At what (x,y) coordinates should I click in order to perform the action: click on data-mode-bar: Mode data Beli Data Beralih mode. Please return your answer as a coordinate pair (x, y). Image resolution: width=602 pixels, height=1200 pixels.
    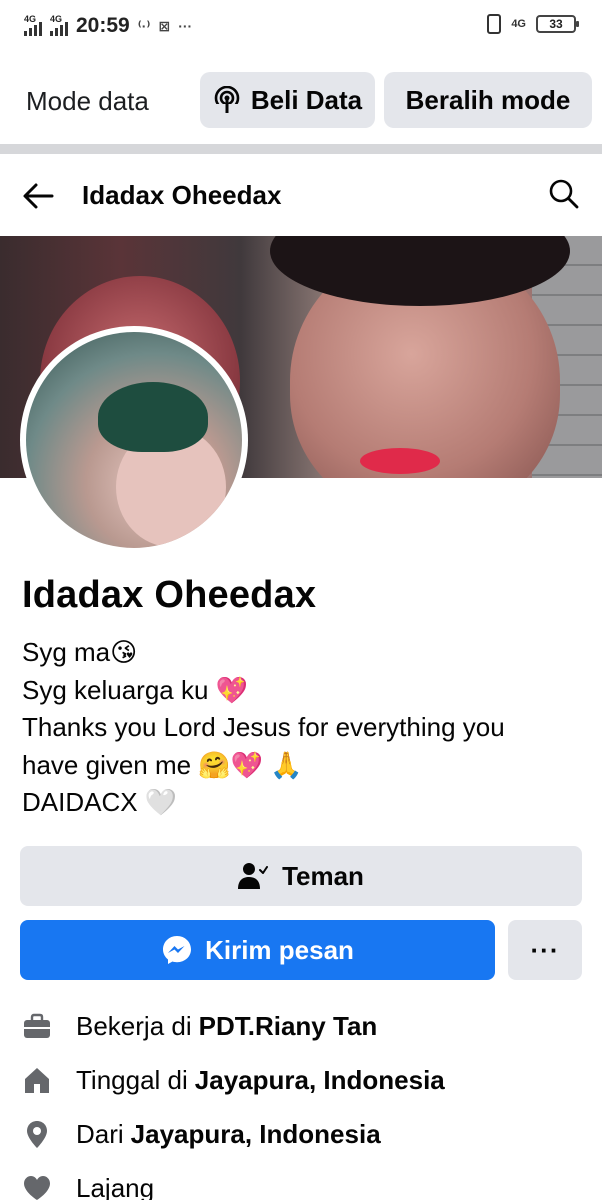
    Looking at the image, I should click on (301, 100).